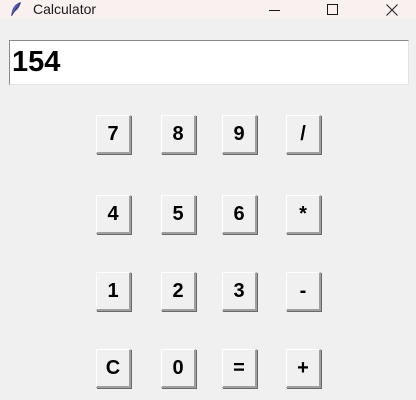 This screenshot has width=416, height=400. I want to click on minimize-button, so click(275, 9).